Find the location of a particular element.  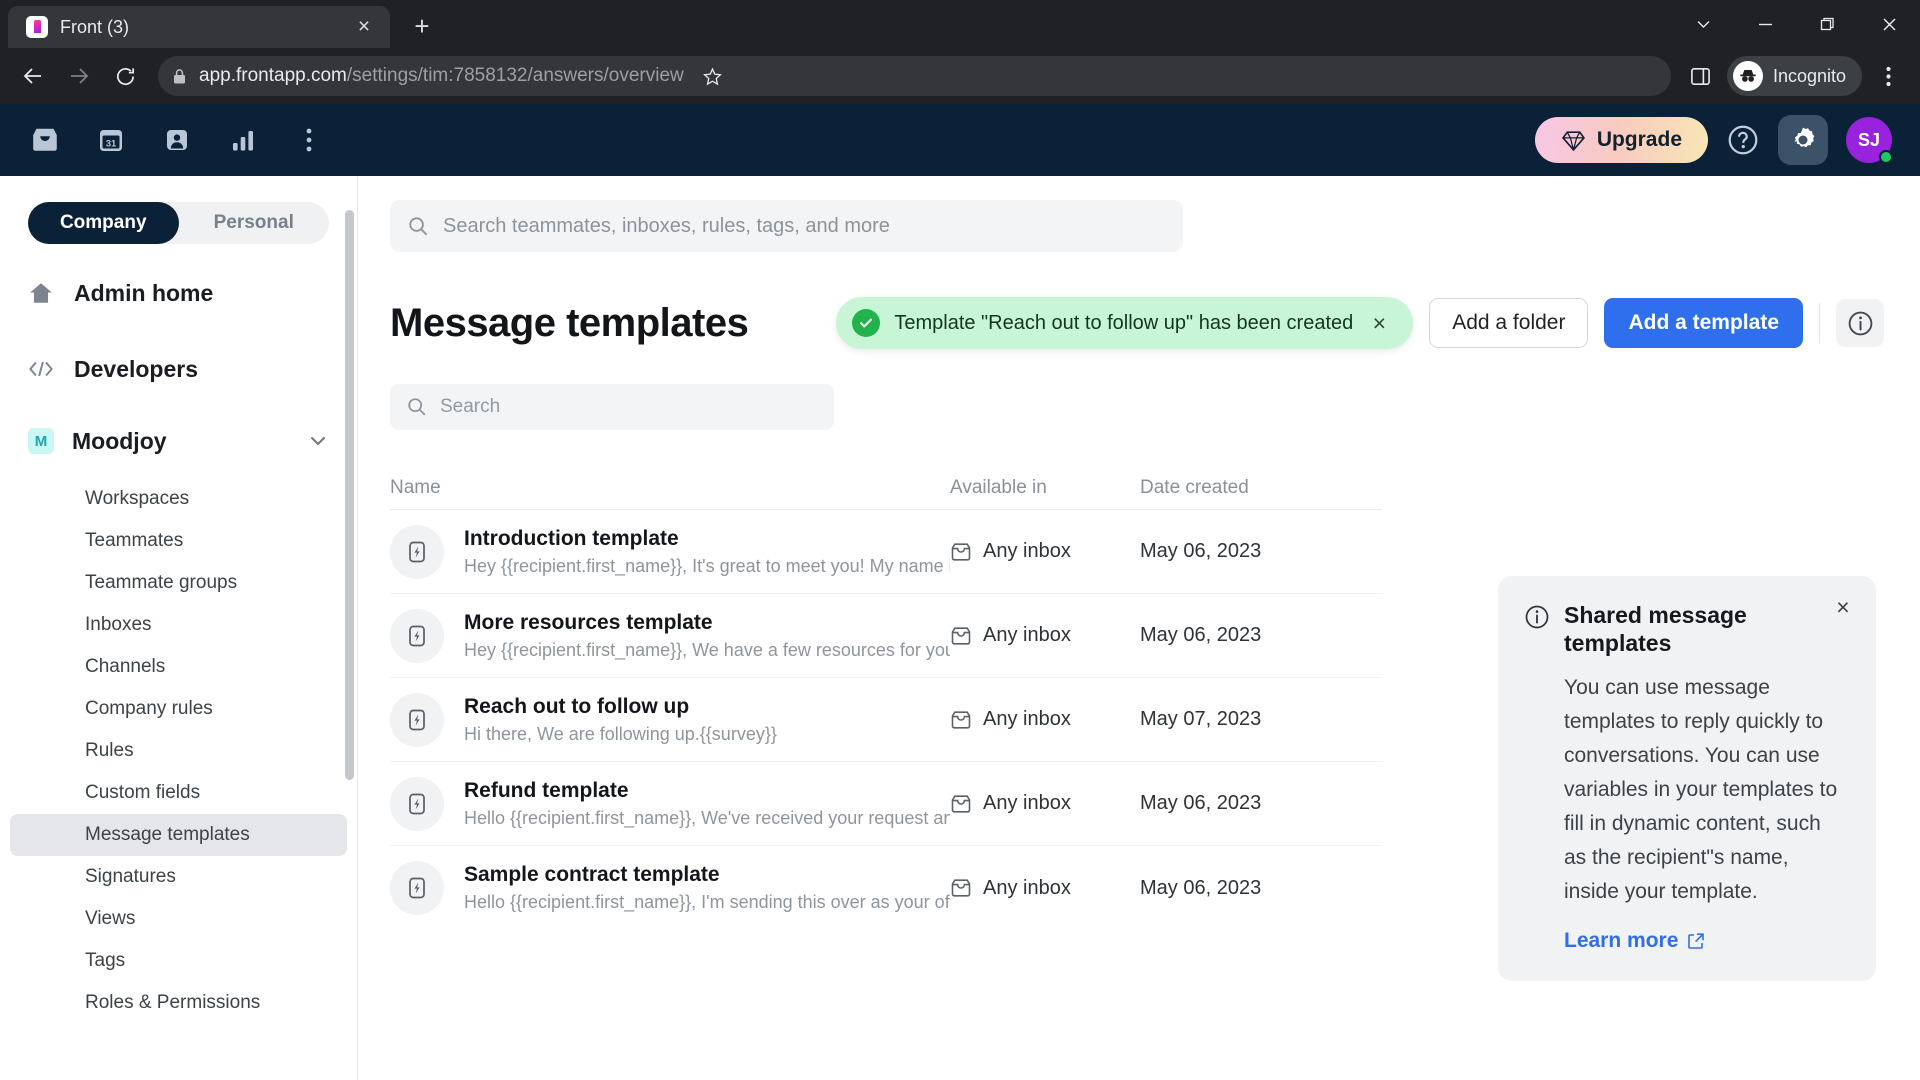

forward-arrow-icon is located at coordinates (79, 76).